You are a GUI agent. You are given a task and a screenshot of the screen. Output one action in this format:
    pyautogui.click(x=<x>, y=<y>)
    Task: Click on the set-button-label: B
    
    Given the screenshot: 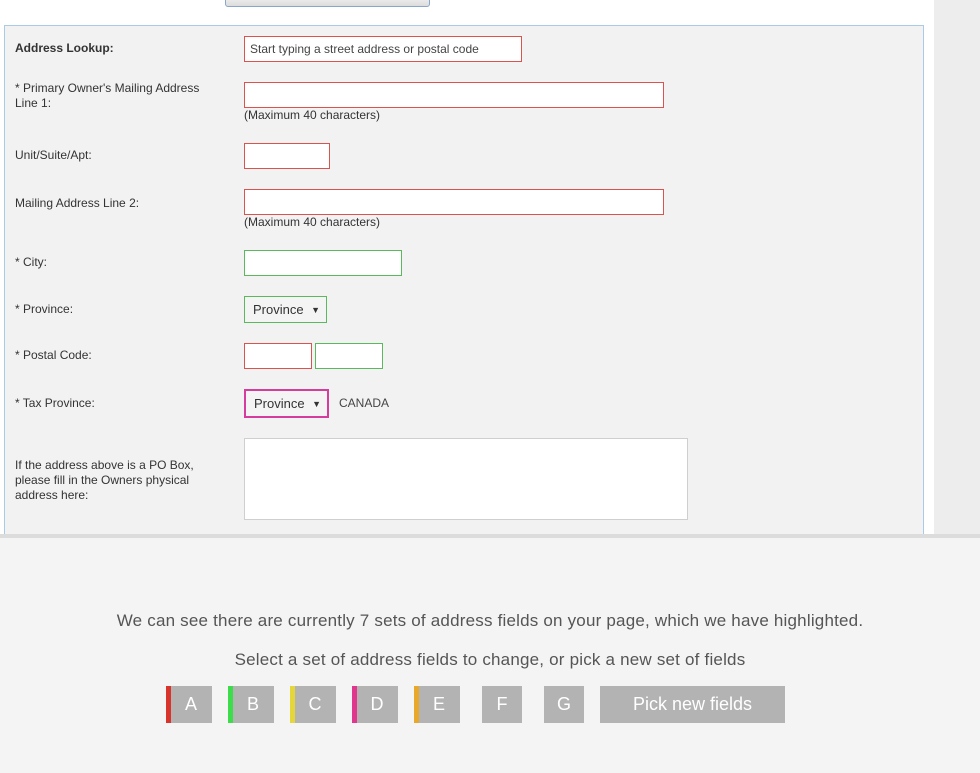 What is the action you would take?
    pyautogui.click(x=252, y=704)
    